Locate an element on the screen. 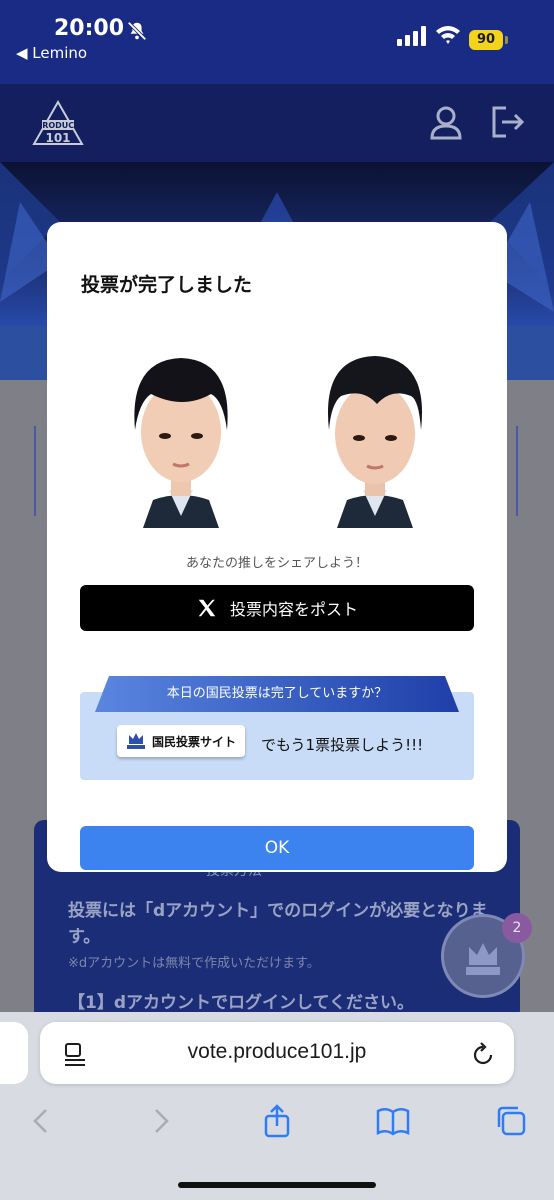 This screenshot has height=1200, width=554. ok-button: OK is located at coordinates (277, 848).